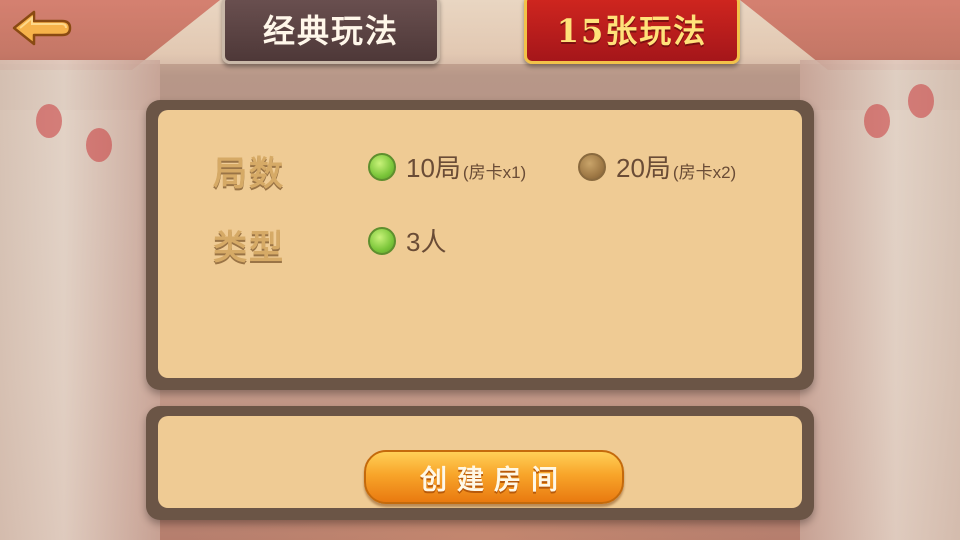 Image resolution: width=960 pixels, height=540 pixels. I want to click on tab-classic-mode: 经典玩法, so click(331, 32).